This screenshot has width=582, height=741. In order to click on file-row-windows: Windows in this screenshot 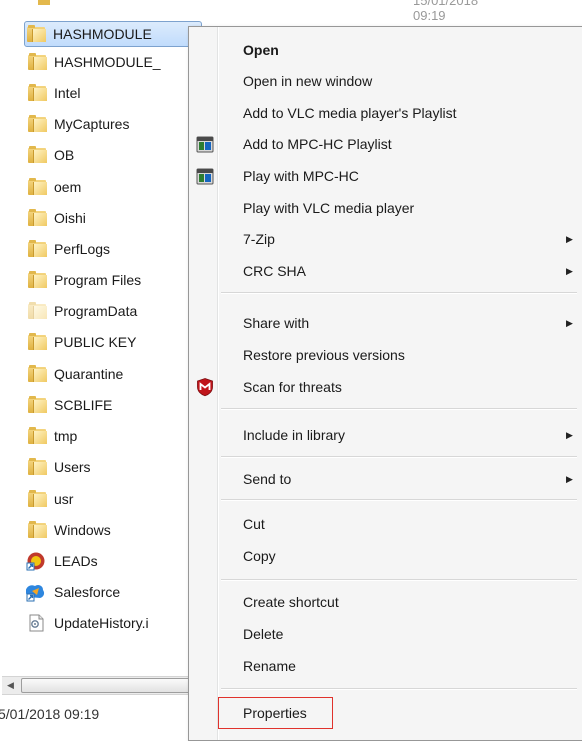, I will do `click(116, 530)`.